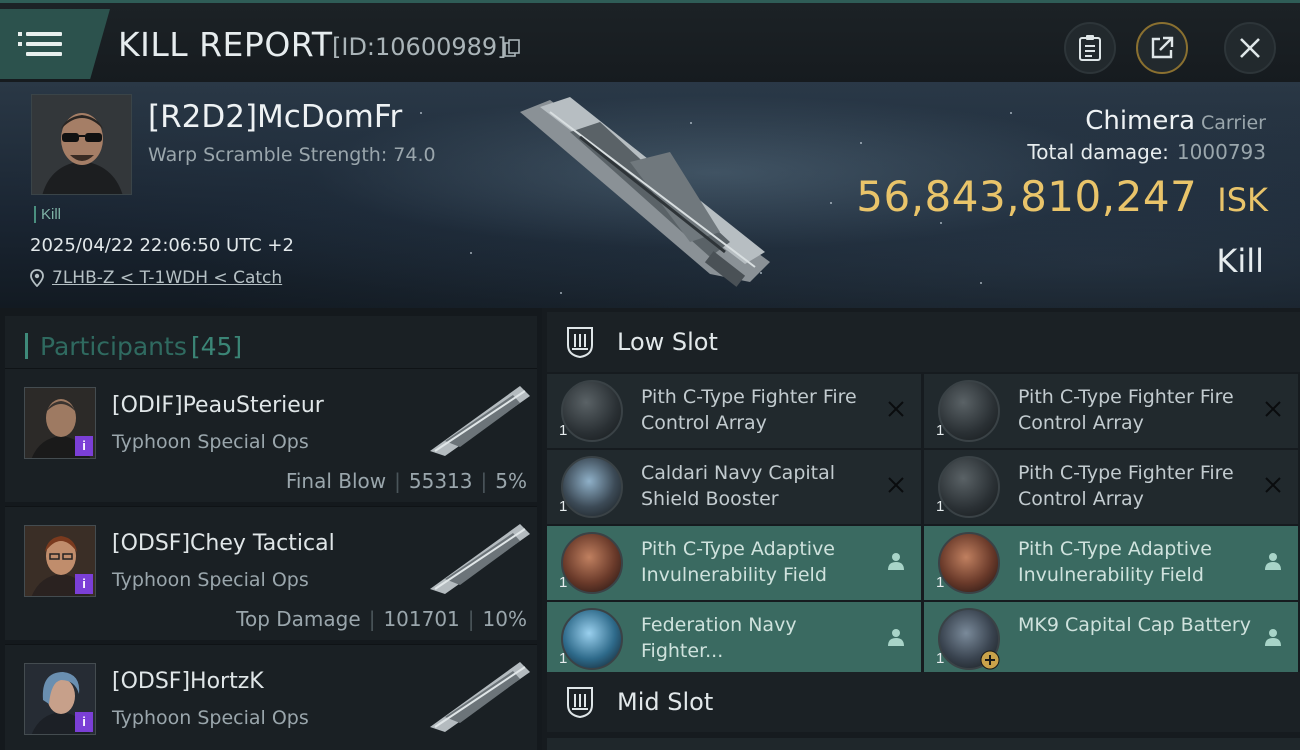  I want to click on close-icon, so click(1250, 48).